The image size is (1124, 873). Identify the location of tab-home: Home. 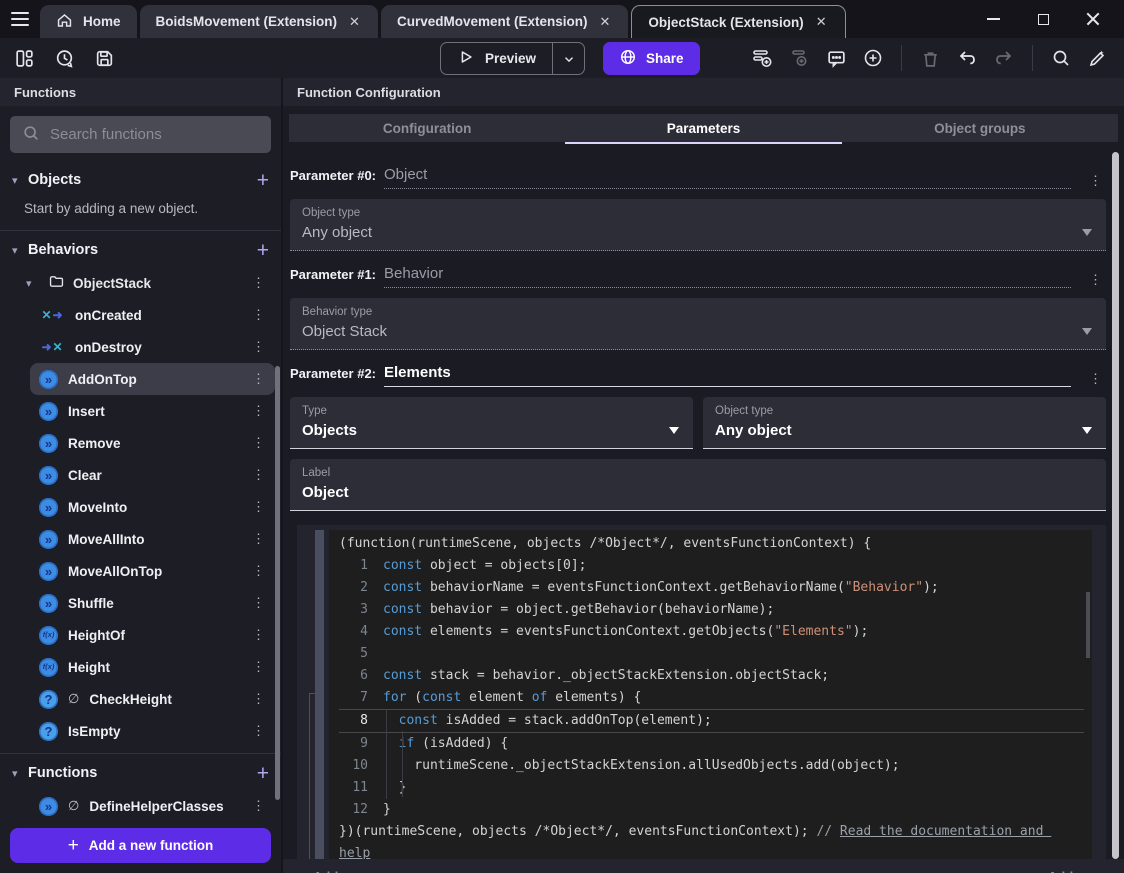
(88, 21).